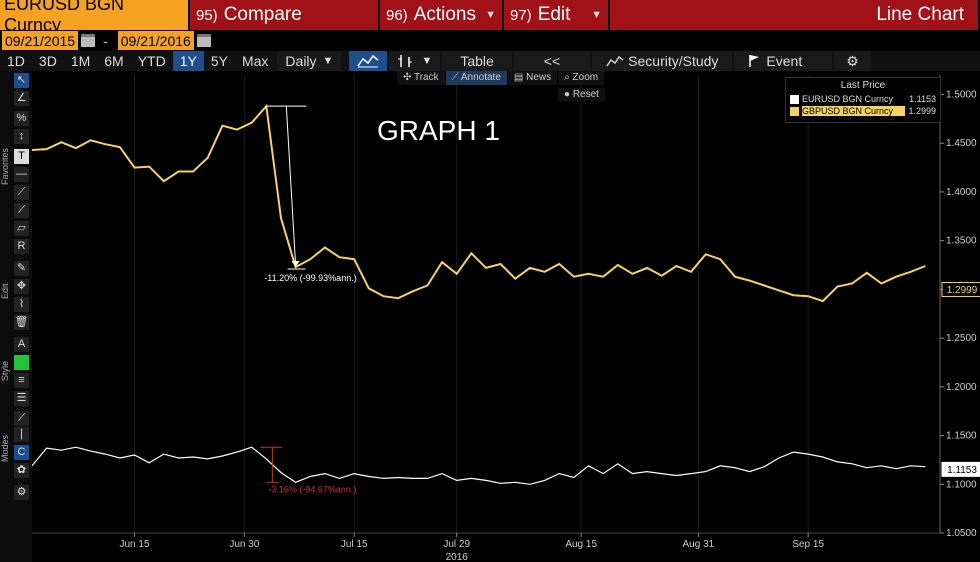 The height and width of the screenshot is (562, 980). I want to click on event-label: Event, so click(784, 61).